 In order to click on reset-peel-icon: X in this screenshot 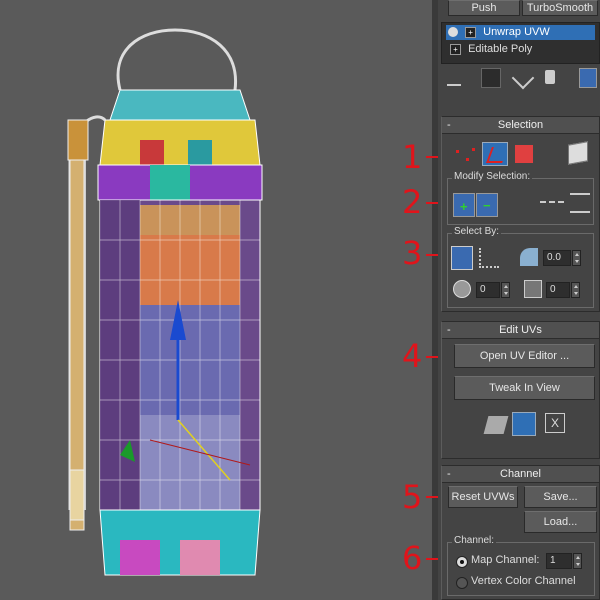, I will do `click(555, 423)`.